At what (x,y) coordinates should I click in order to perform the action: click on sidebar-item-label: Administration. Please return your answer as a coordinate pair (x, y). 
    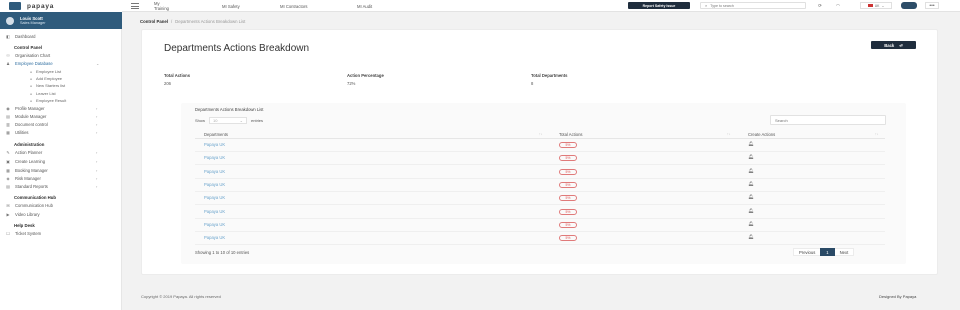
    Looking at the image, I should click on (29, 144).